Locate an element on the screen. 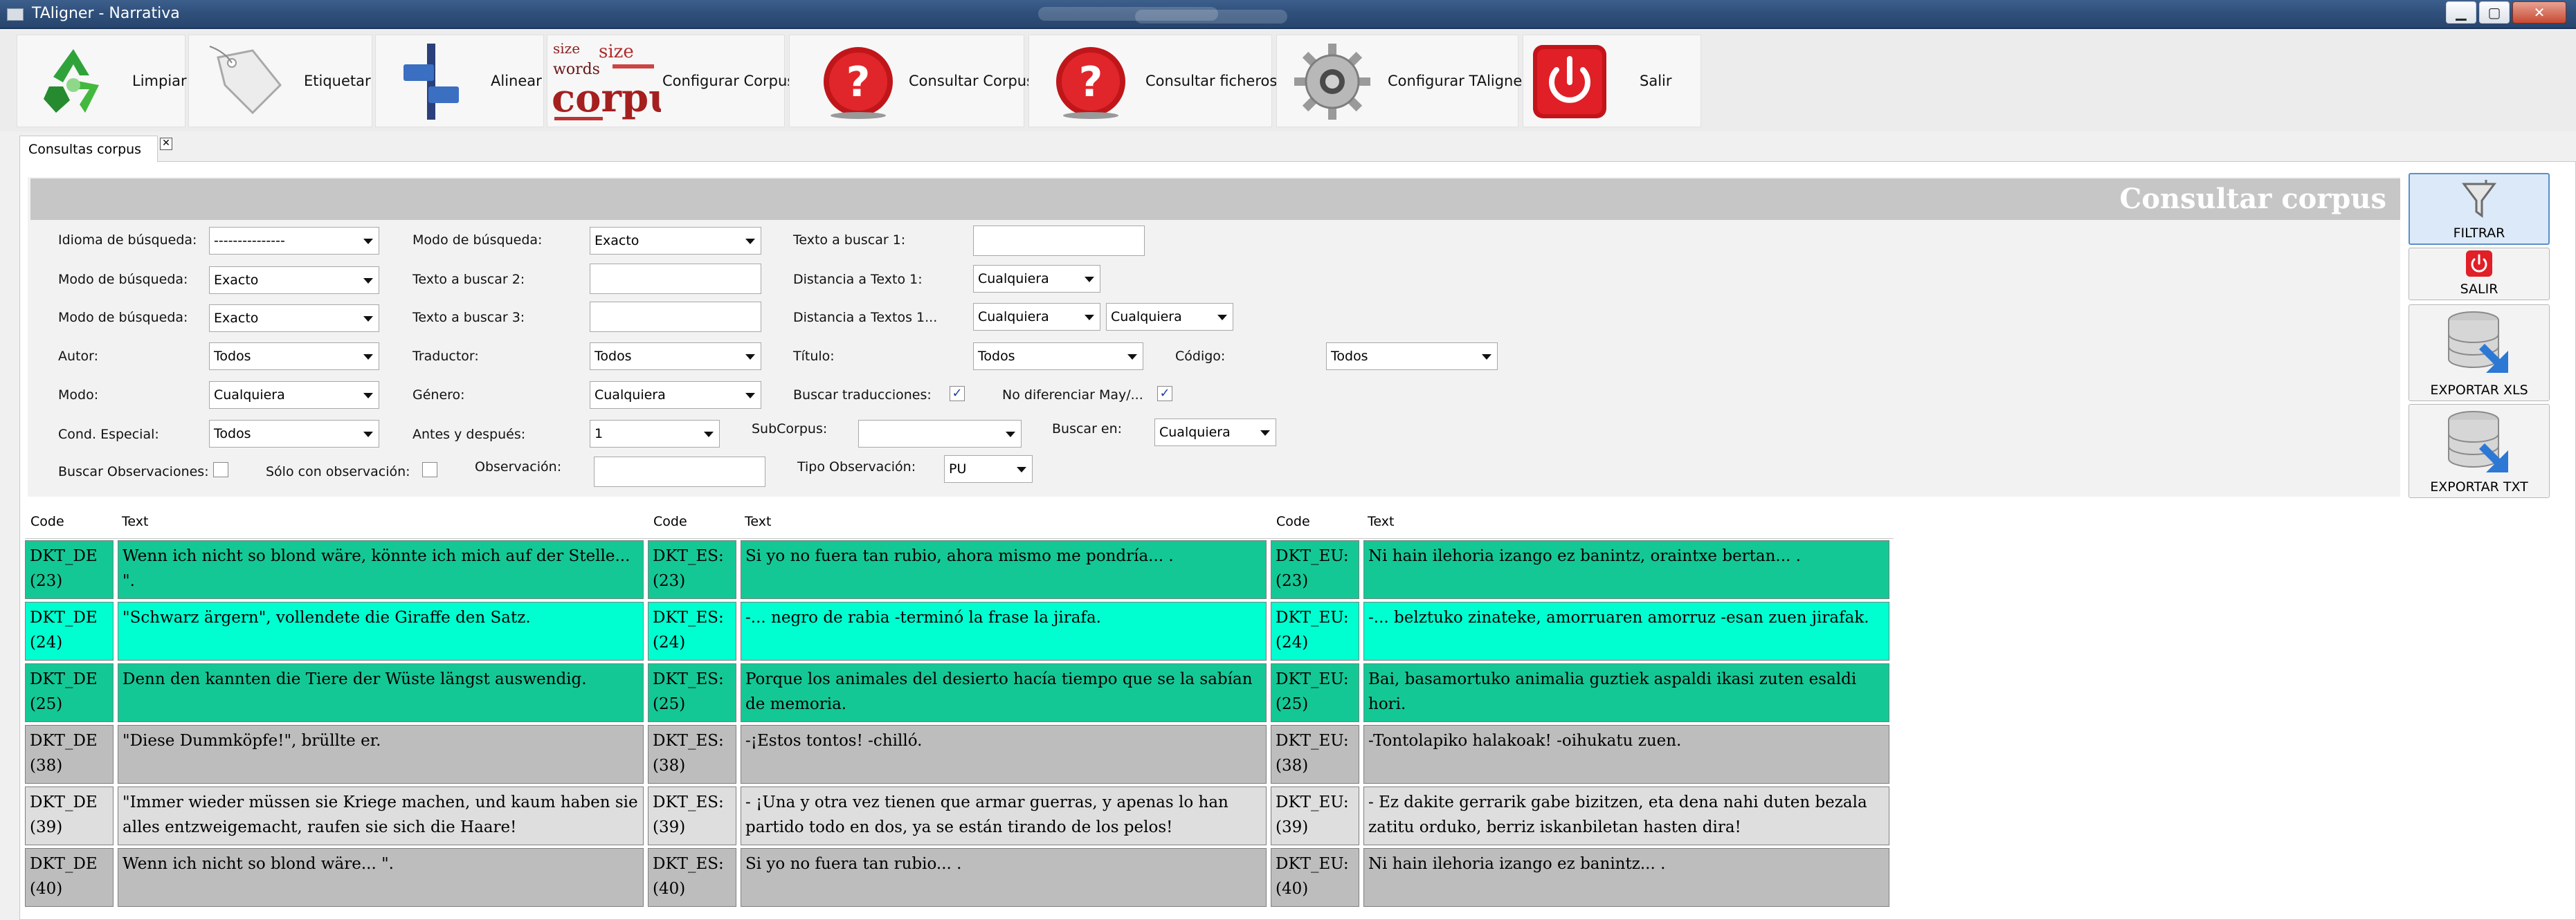 This screenshot has height=920, width=2576. code-cell: DKT_ES: (38) is located at coordinates (692, 754).